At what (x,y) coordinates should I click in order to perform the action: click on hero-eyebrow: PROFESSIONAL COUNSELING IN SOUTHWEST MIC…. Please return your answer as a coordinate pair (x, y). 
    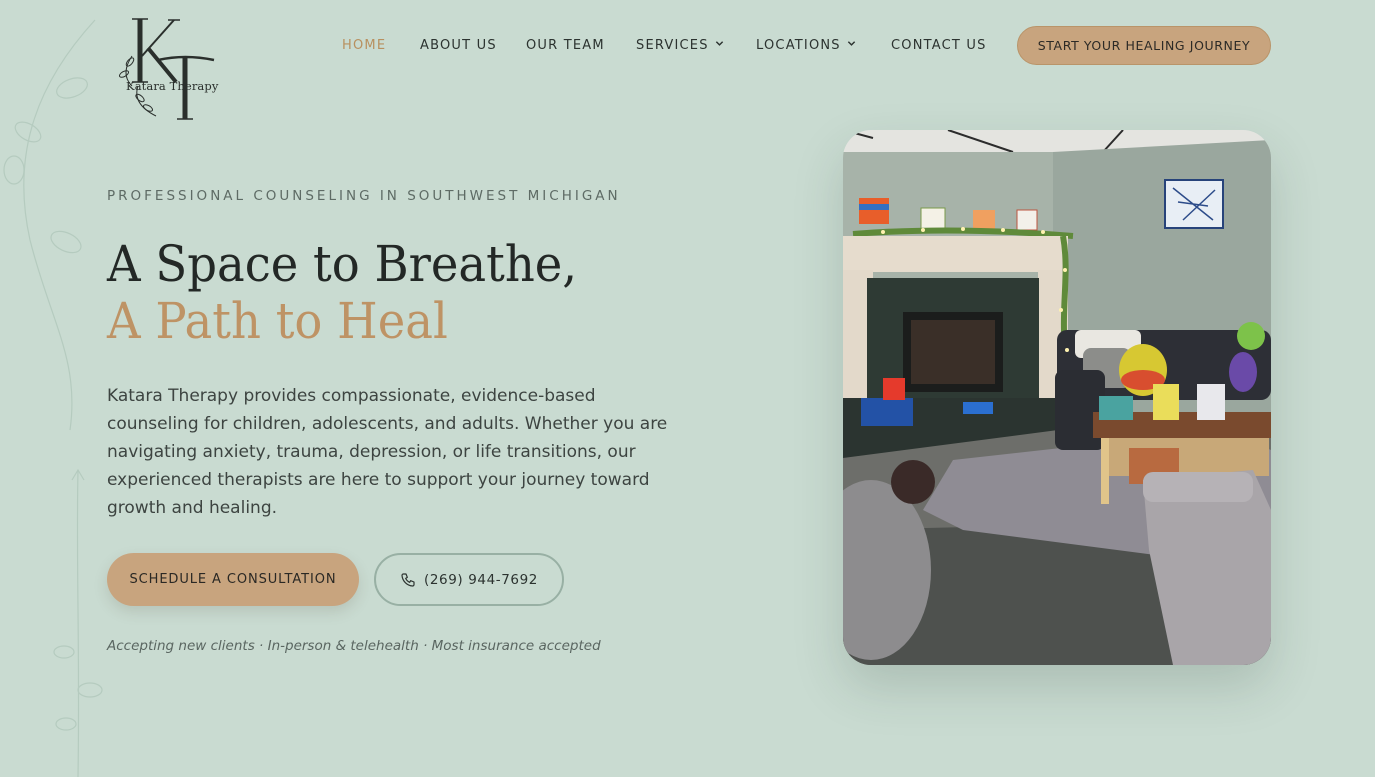
    Looking at the image, I should click on (364, 196).